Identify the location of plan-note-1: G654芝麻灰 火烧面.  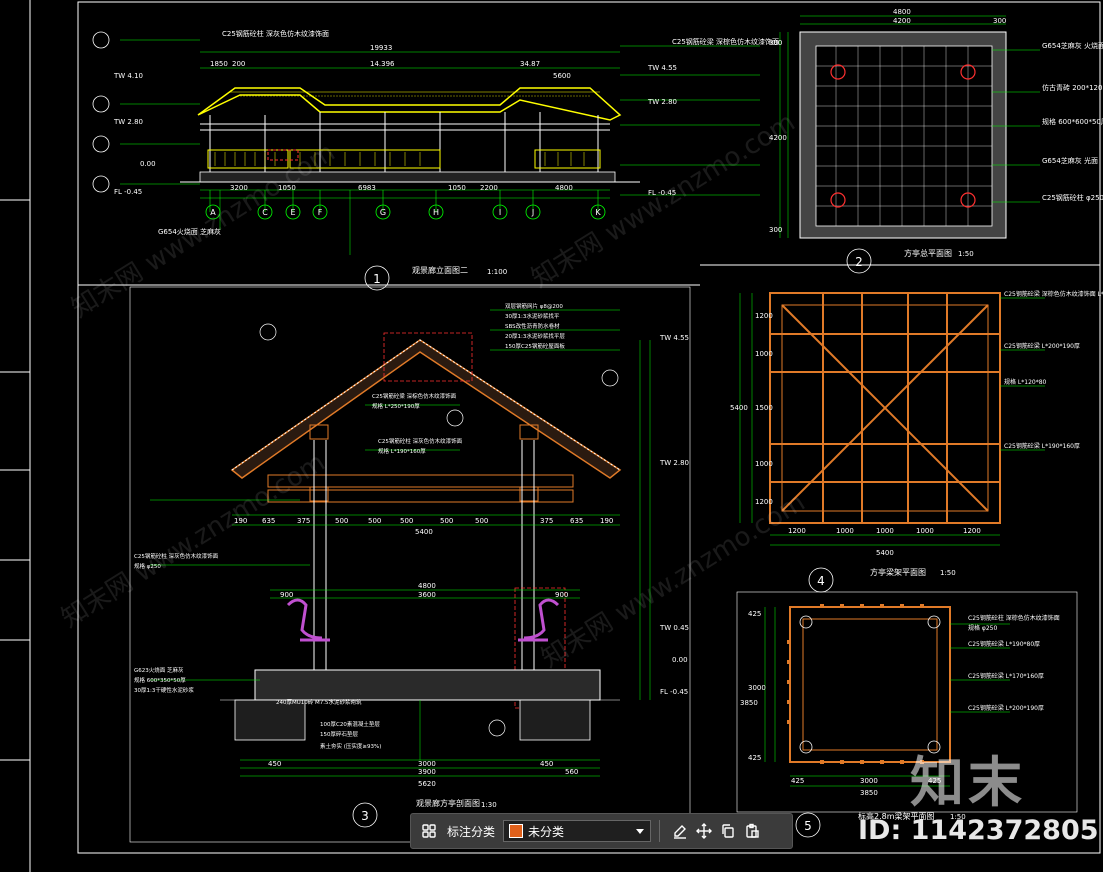
(1072, 45).